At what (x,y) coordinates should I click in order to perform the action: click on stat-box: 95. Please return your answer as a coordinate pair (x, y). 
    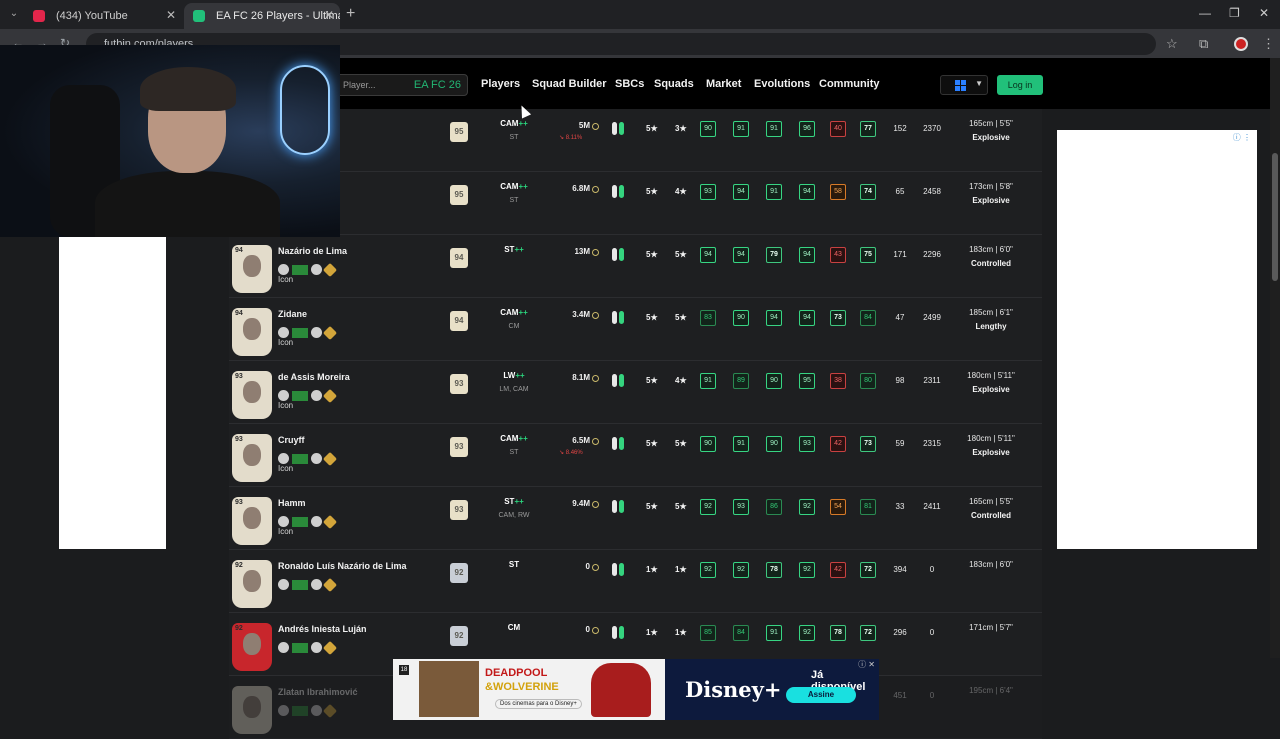
    Looking at the image, I should click on (807, 381).